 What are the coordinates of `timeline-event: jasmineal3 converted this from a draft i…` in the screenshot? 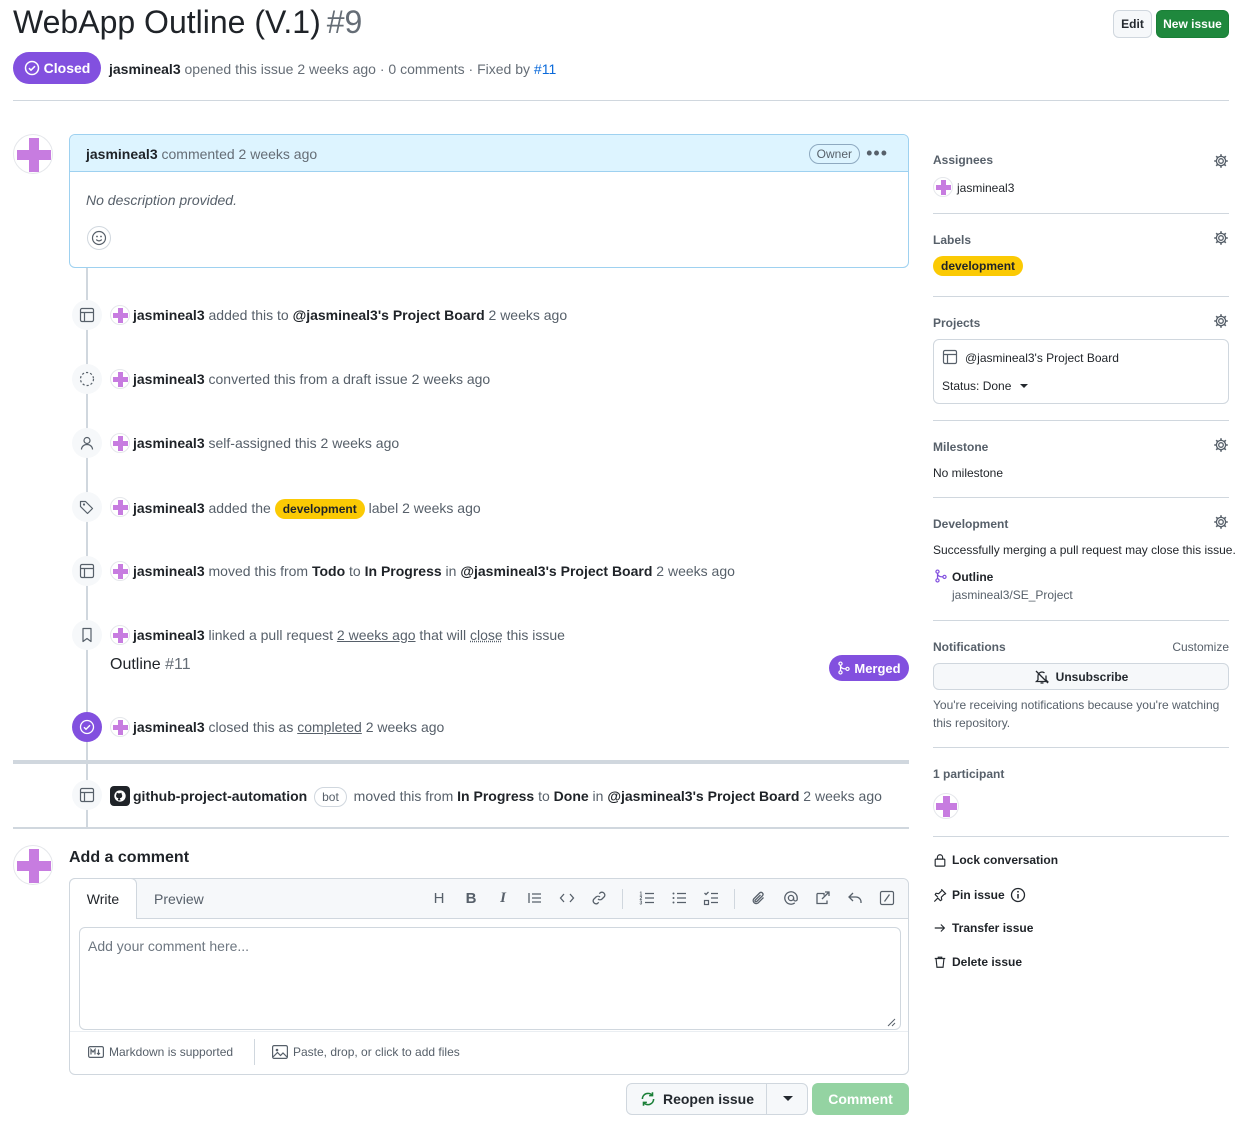 It's located at (311, 379).